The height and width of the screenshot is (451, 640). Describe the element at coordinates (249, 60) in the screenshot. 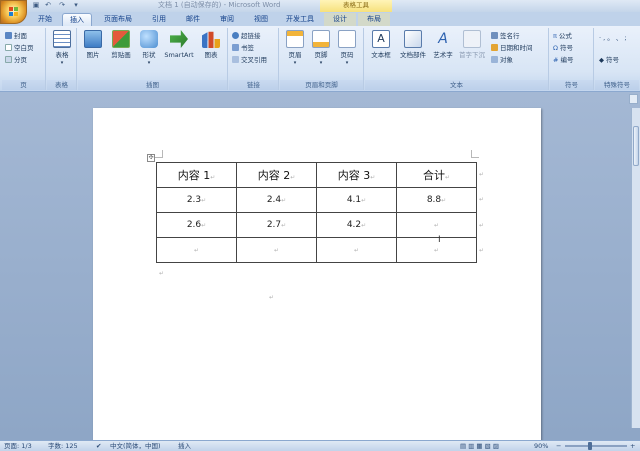

I see `cross-reference-button: 交叉引用` at that location.